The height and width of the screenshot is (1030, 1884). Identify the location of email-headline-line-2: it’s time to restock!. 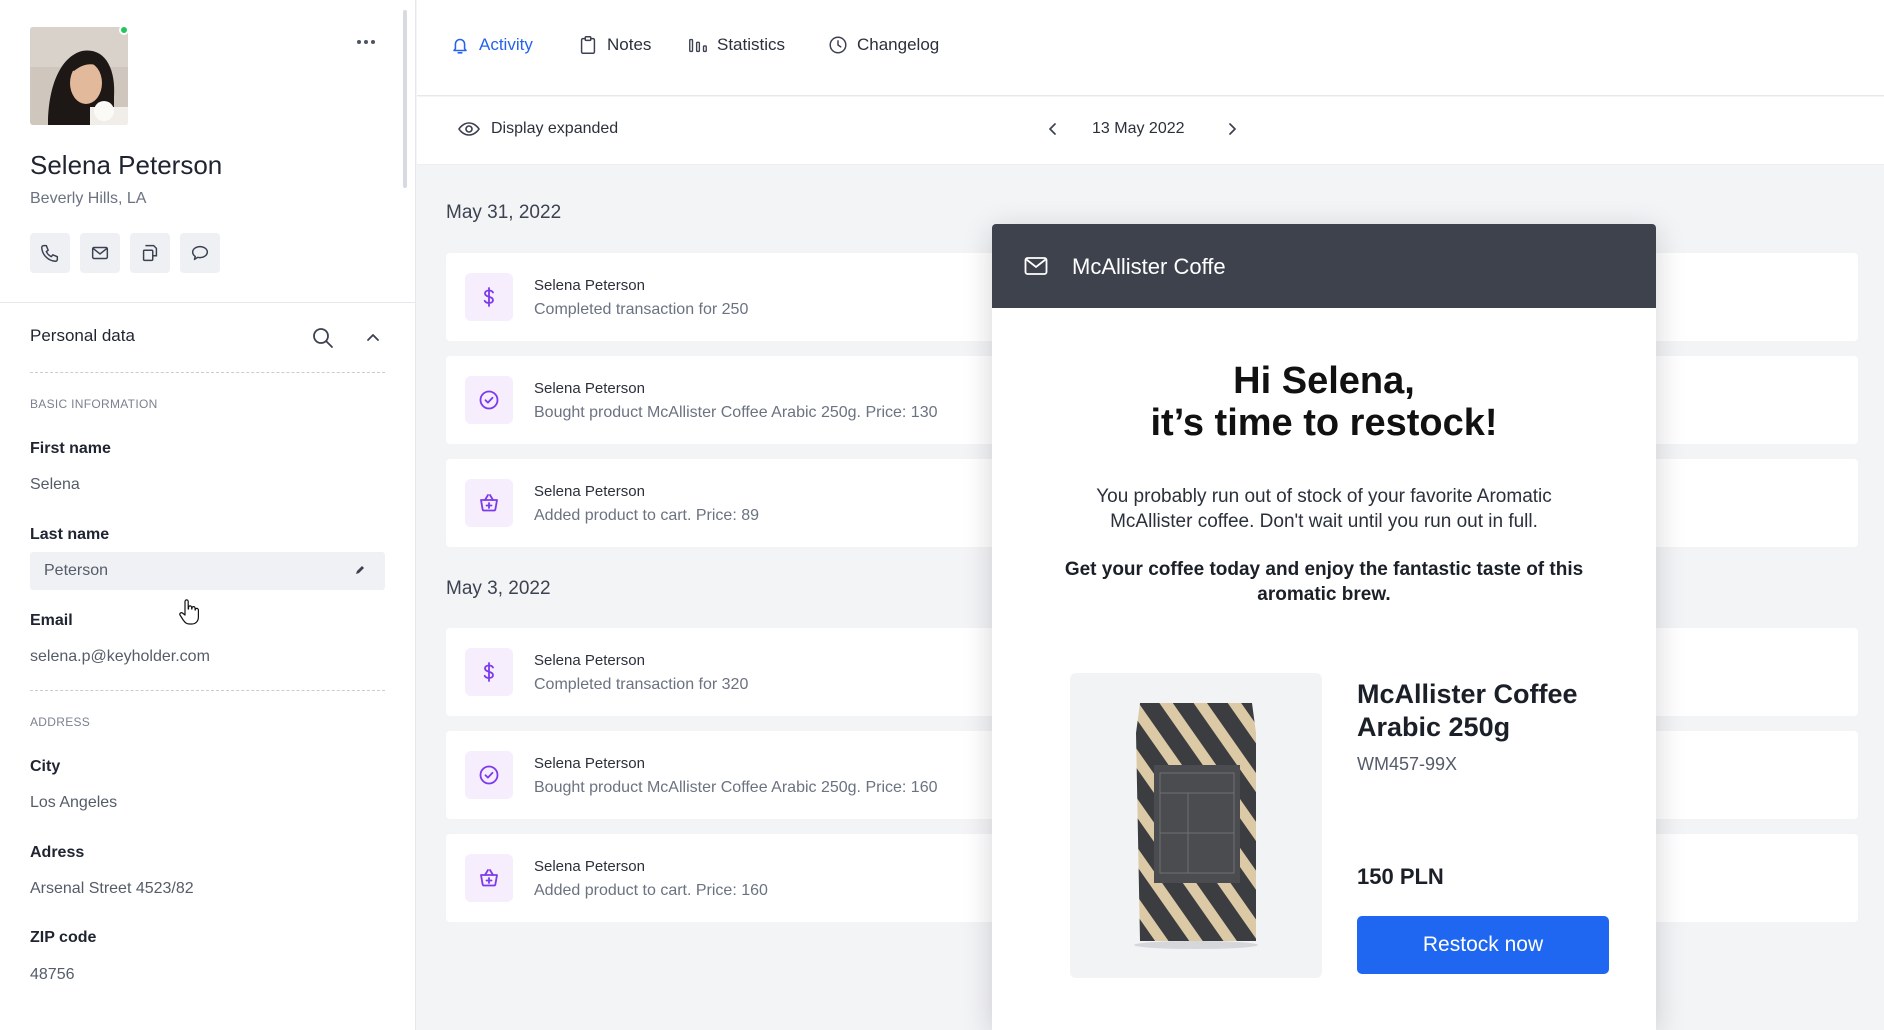
(1324, 423).